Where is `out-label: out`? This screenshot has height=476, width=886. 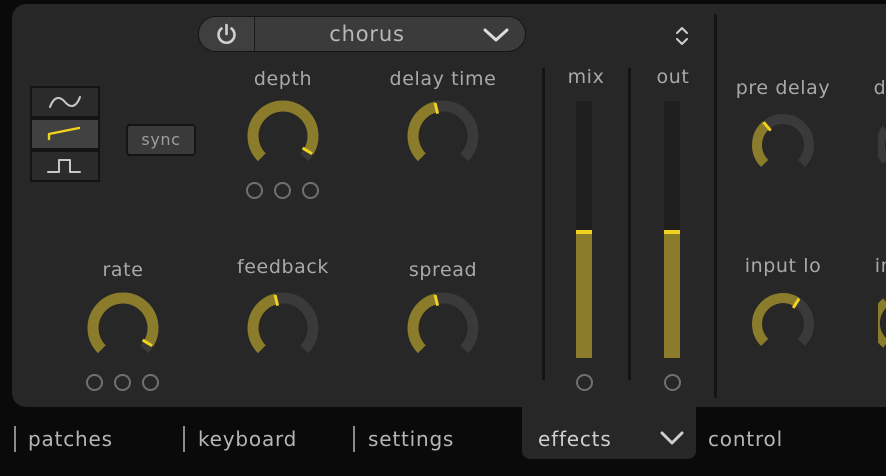
out-label: out is located at coordinates (673, 77).